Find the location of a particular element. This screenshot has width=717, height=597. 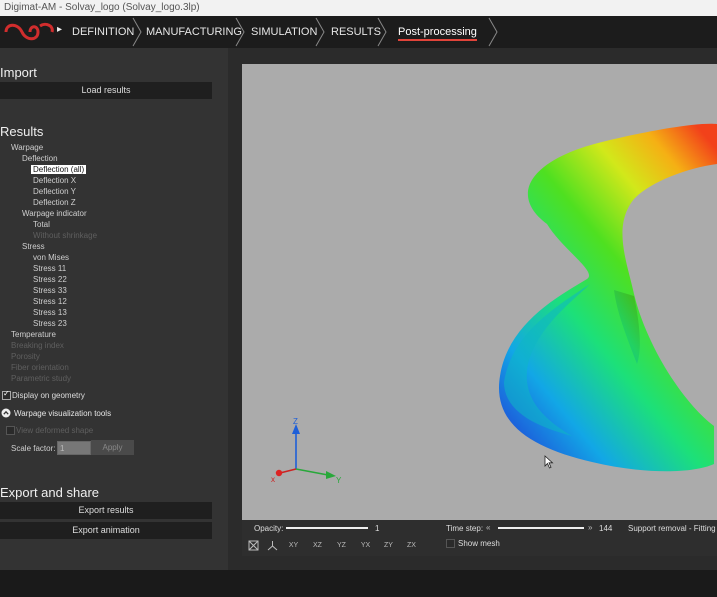

tree-item-stress-12: Stress 12 is located at coordinates (50, 301).